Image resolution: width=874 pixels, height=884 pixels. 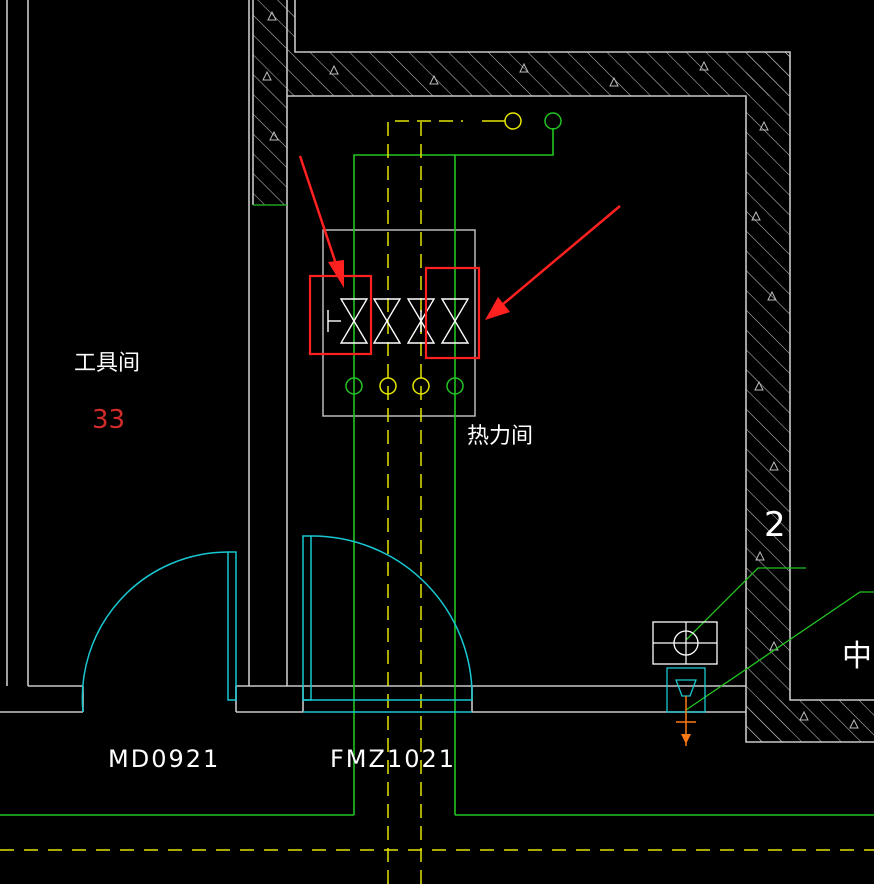 I want to click on tool-room-number: 33, so click(x=108, y=420).